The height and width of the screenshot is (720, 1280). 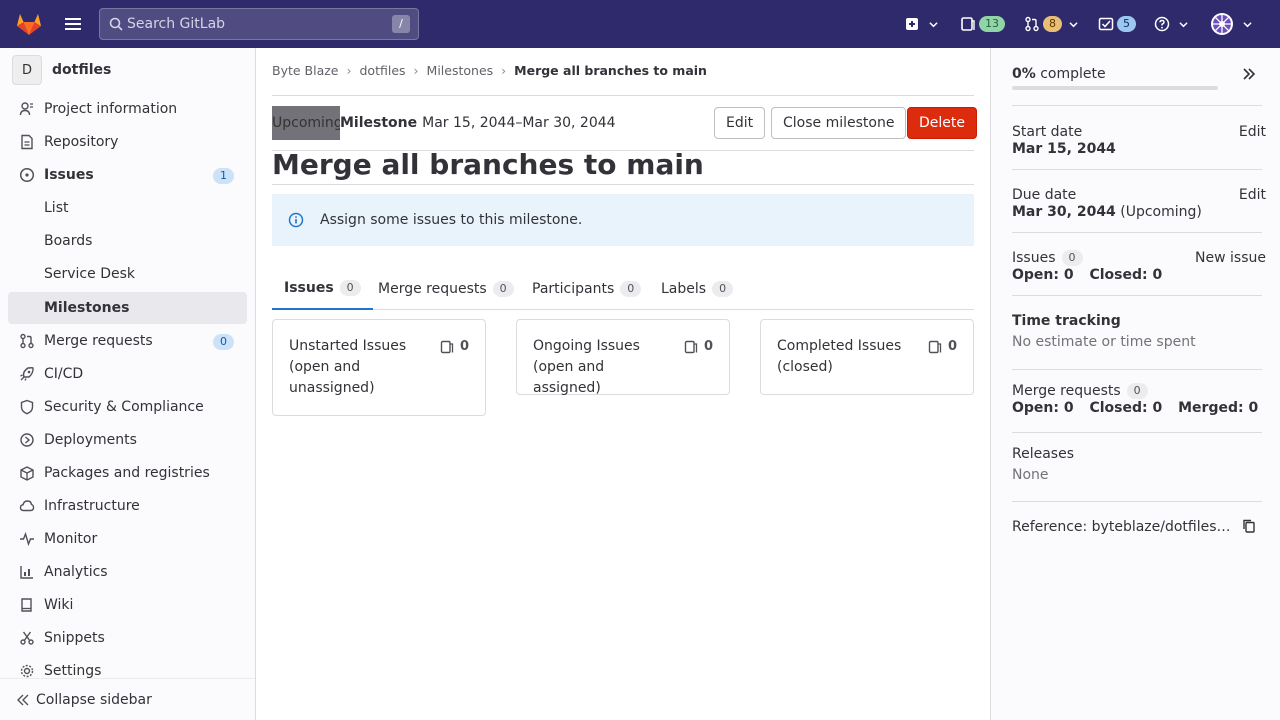 I want to click on hamburger-icon, so click(x=73, y=24).